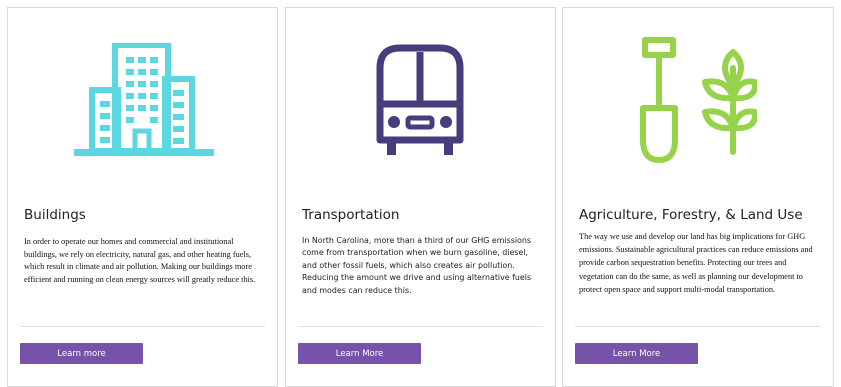  Describe the element at coordinates (420, 99) in the screenshot. I see `bus-icon` at that location.